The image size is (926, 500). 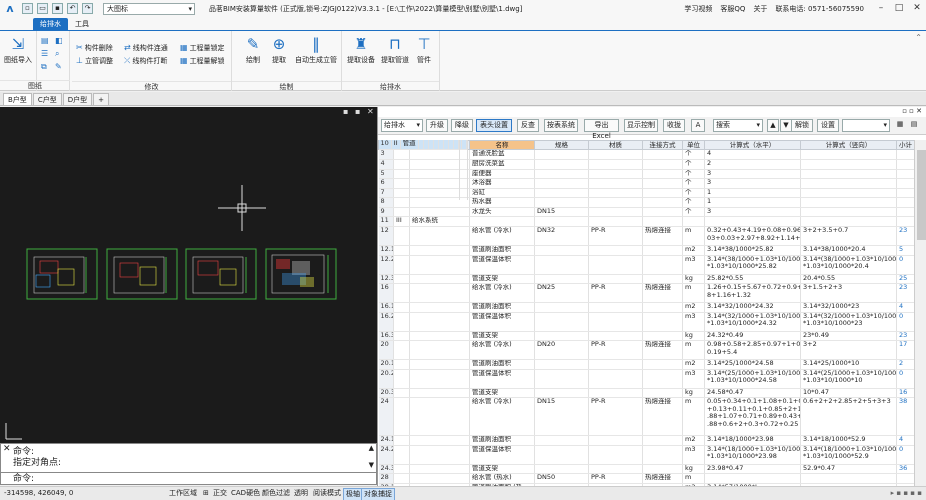 I want to click on panel-close-icon: ▫ ▫ ✕, so click(x=912, y=111).